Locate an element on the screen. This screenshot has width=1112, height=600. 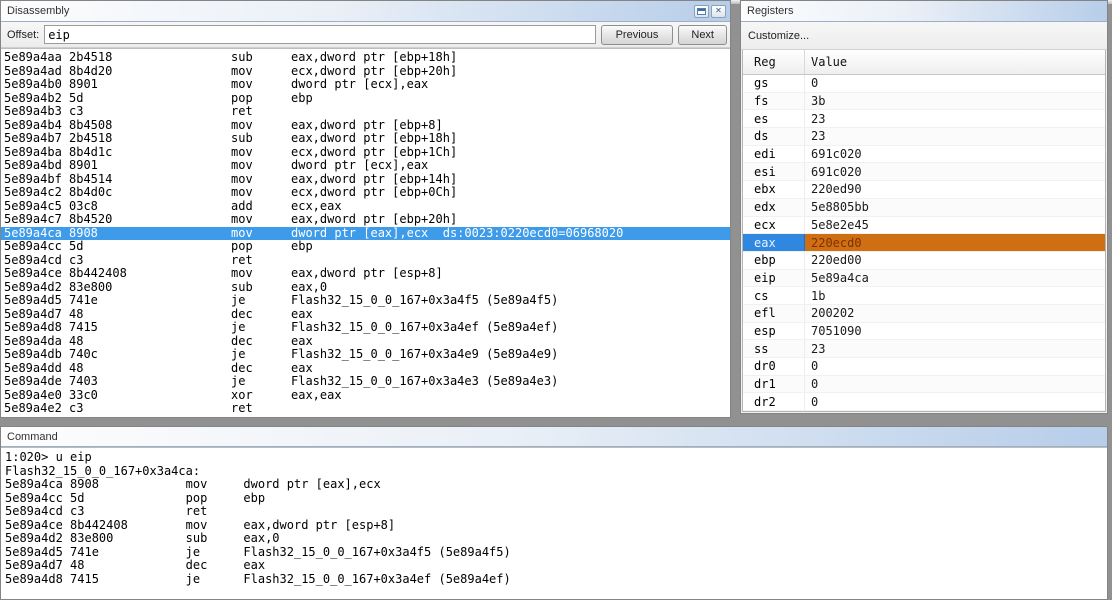
disassembly-line: 5e89a4d7 48 dec eax is located at coordinates (367, 314).